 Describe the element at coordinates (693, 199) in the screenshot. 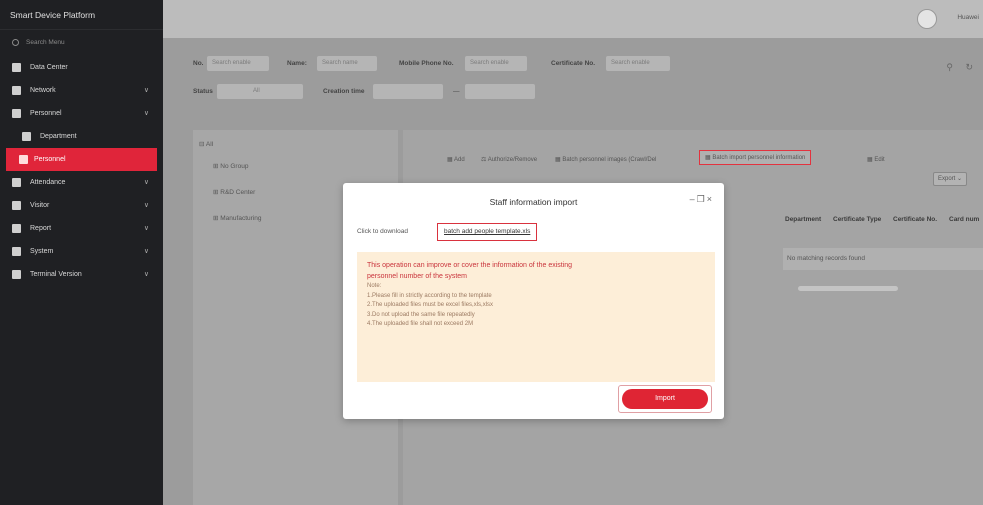

I see `minimize-icon: –` at that location.